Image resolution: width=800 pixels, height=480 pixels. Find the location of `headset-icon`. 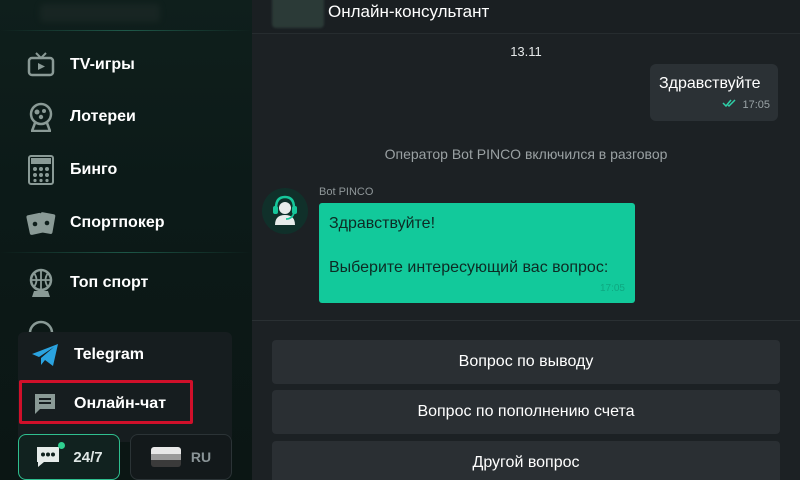

headset-icon is located at coordinates (285, 211).